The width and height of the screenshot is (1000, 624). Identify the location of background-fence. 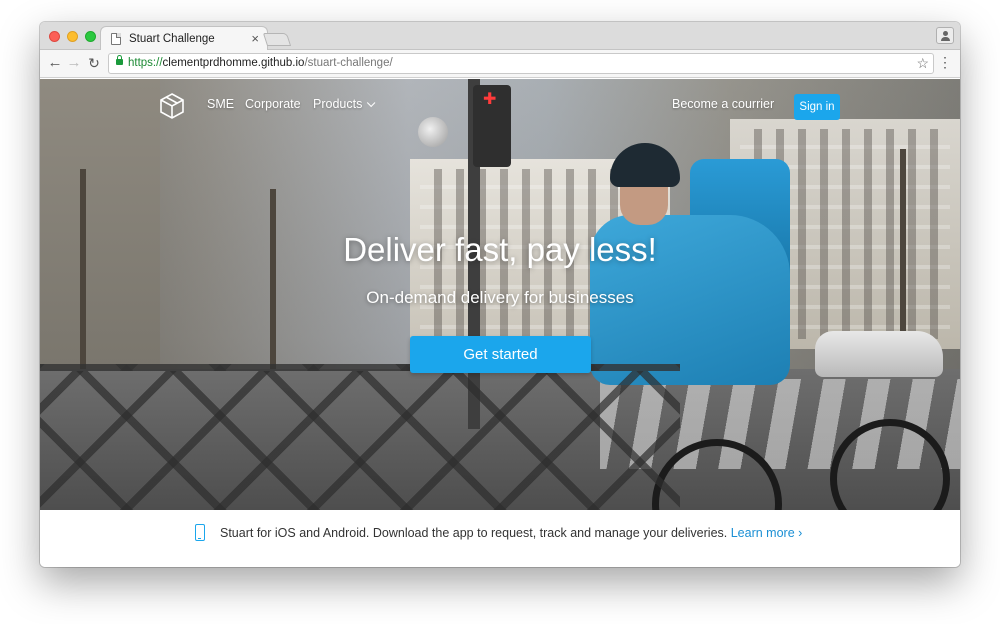
(360, 437).